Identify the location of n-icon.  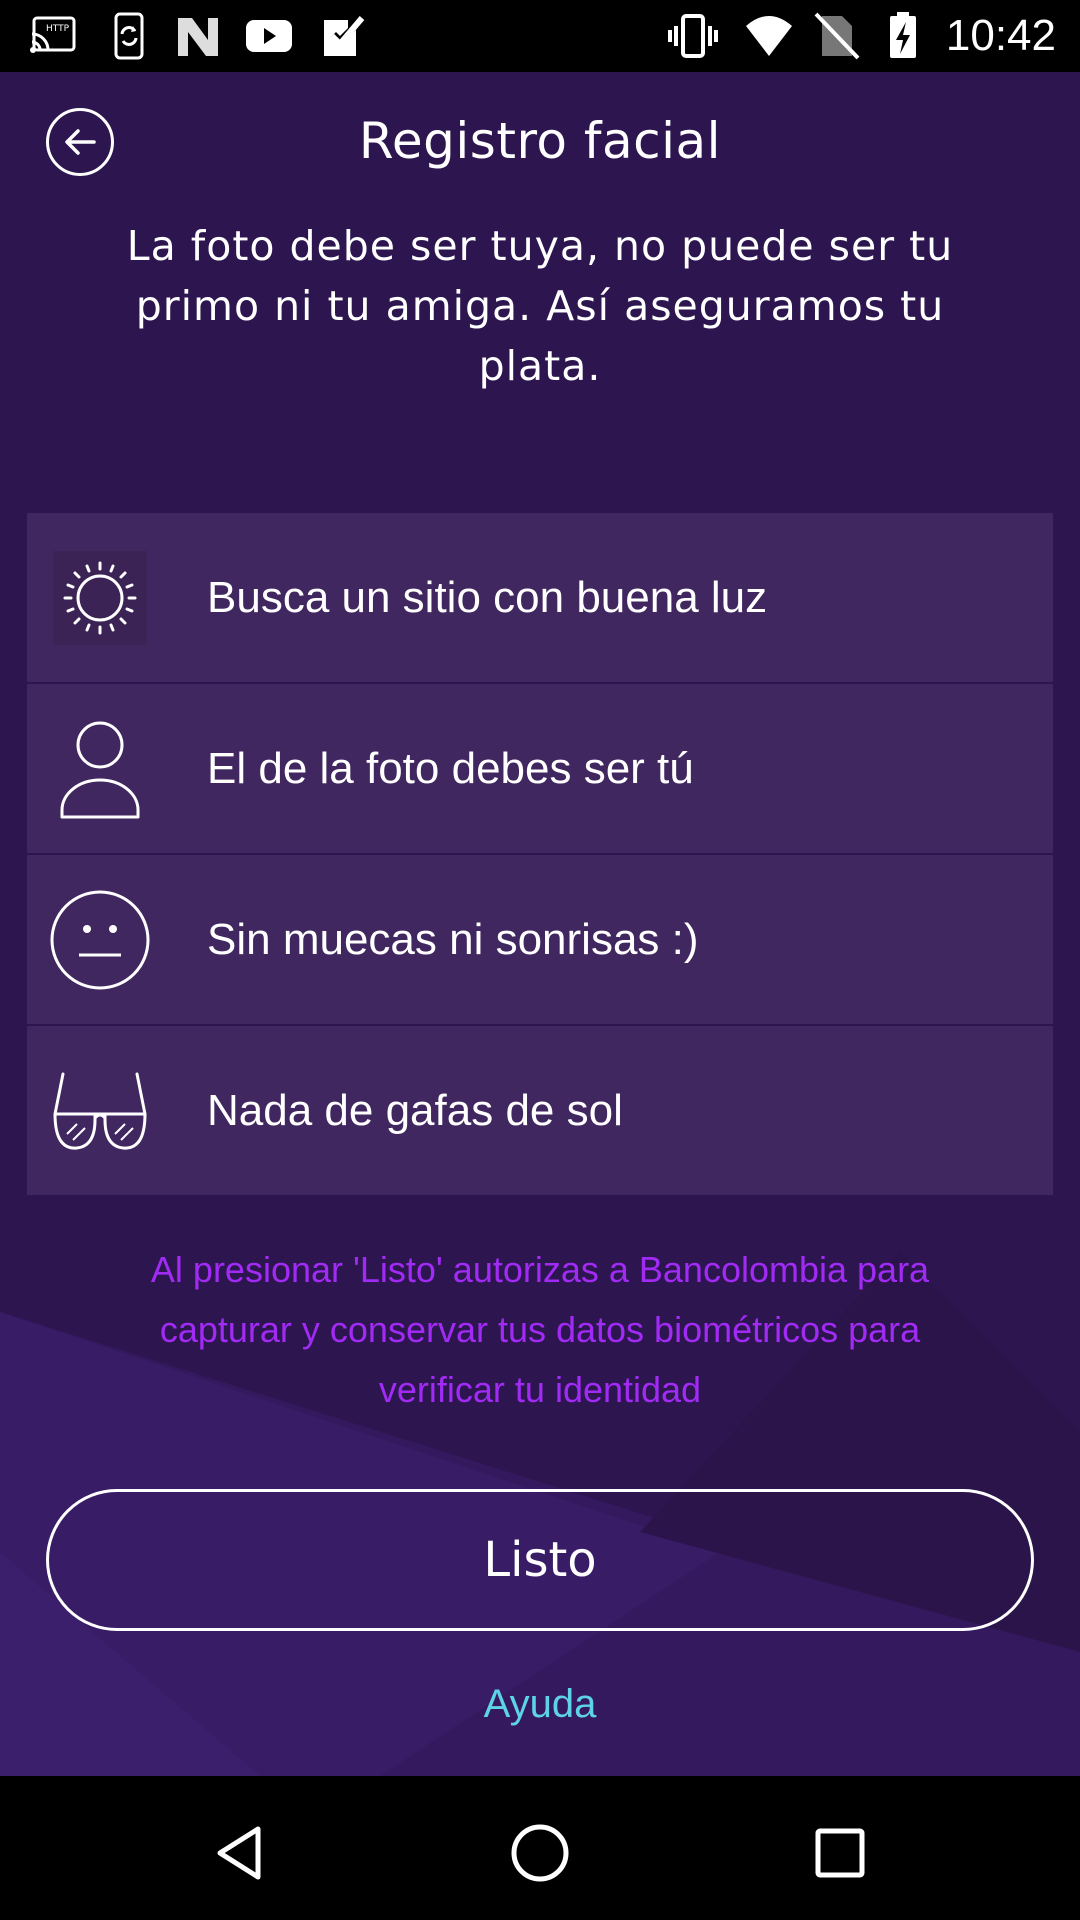
(199, 36).